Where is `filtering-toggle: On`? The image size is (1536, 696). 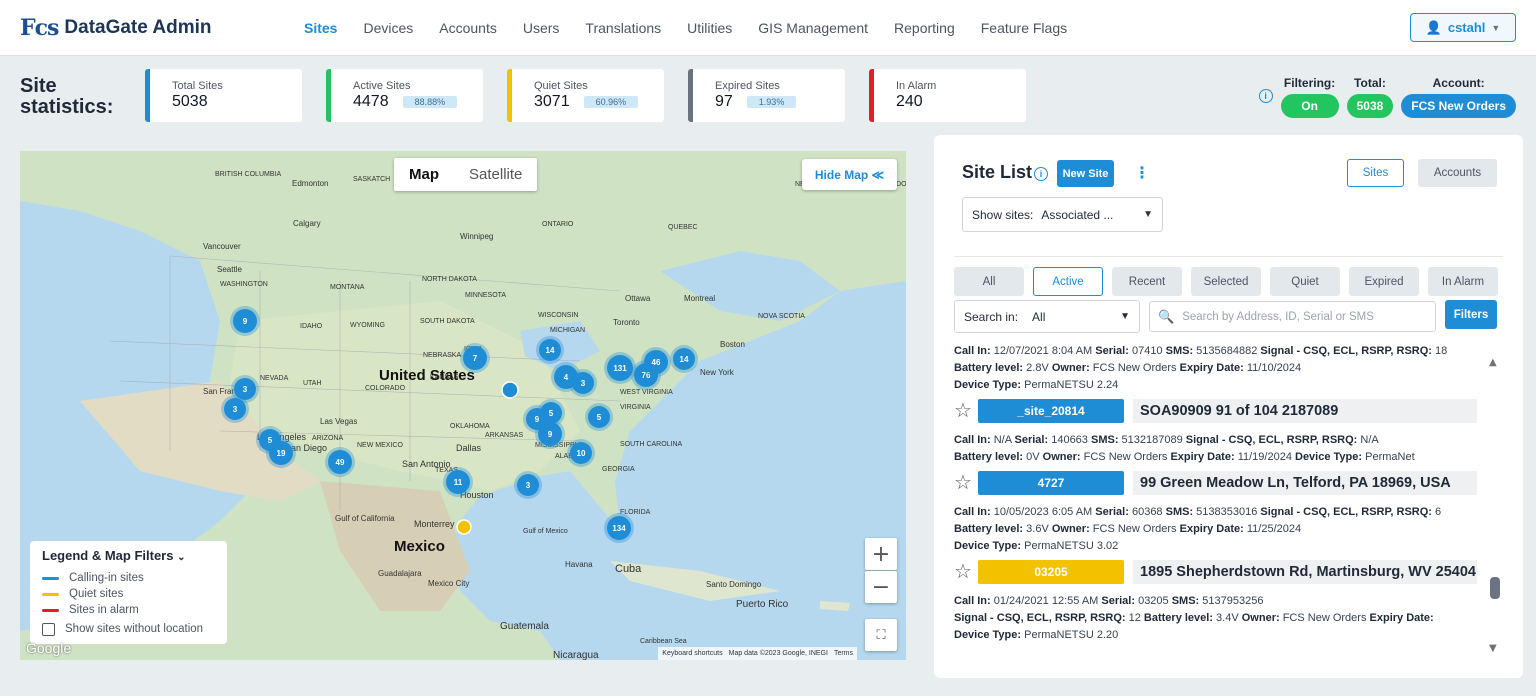
filtering-toggle: On is located at coordinates (1309, 106).